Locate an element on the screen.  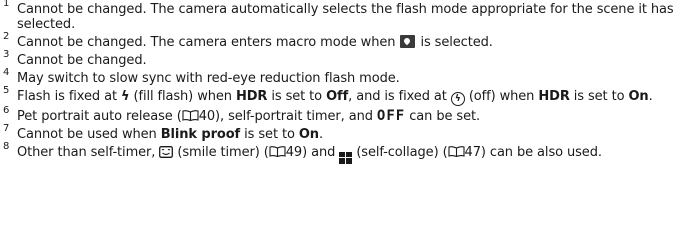
setting-name: Blink proof is located at coordinates (200, 134).